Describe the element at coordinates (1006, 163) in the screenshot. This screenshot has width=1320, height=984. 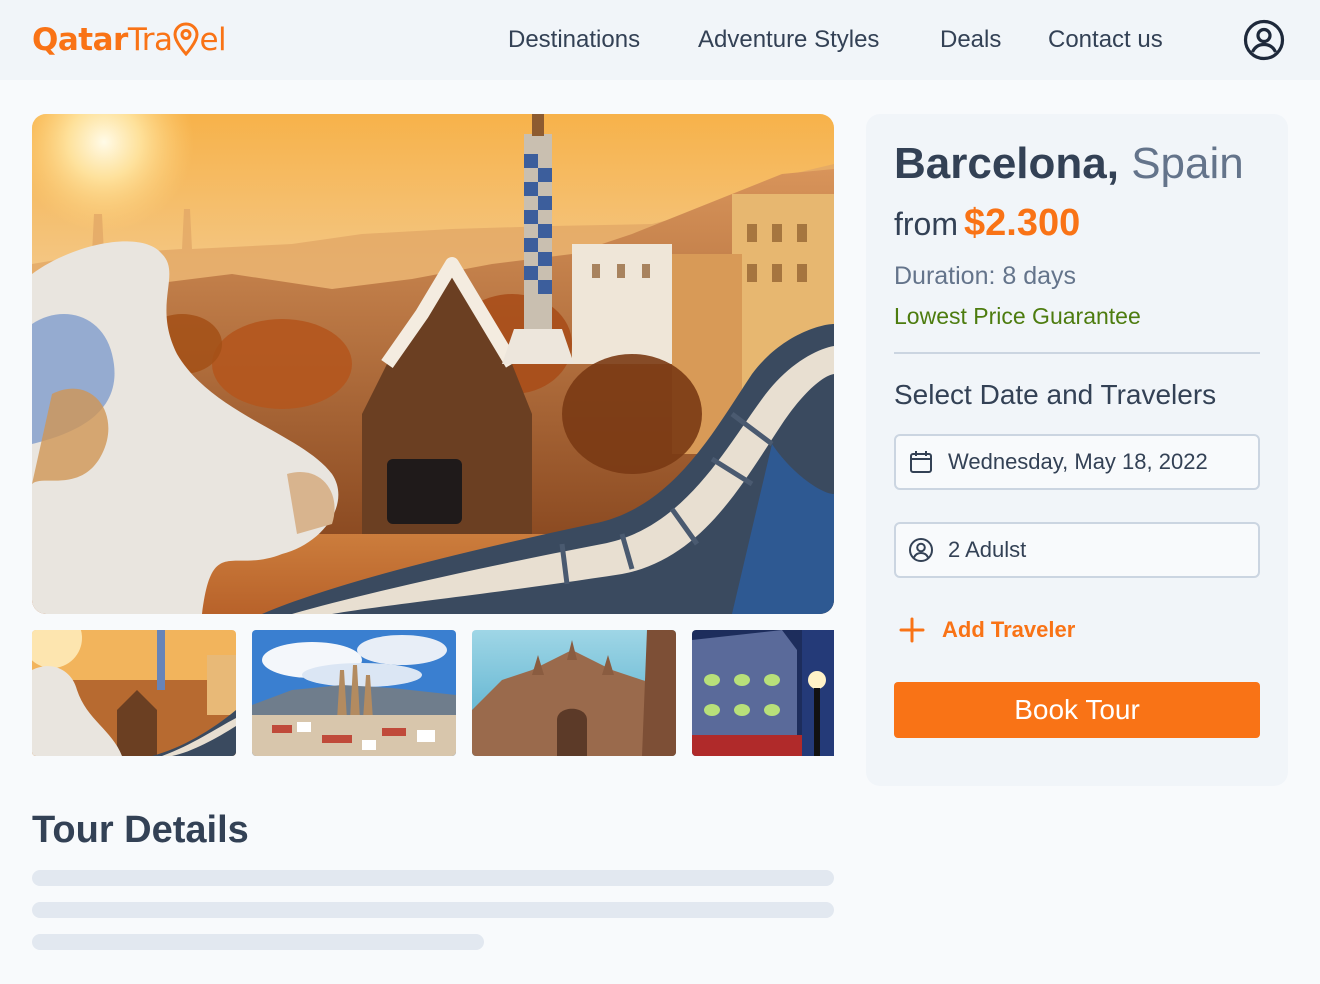
I see `destination-city: Barcelona,` at that location.